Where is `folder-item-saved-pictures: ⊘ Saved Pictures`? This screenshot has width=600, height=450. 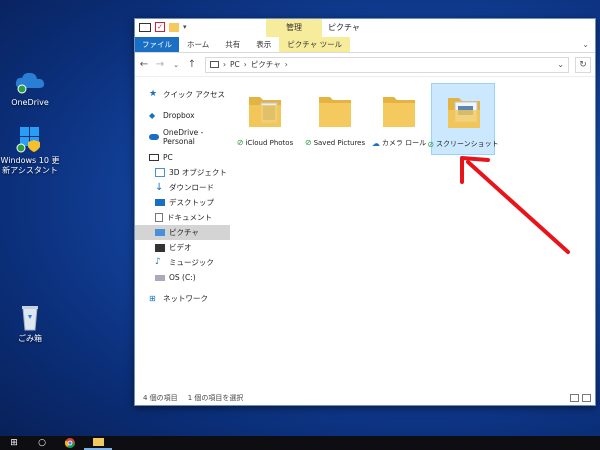 folder-item-saved-pictures: ⊘ Saved Pictures is located at coordinates (335, 119).